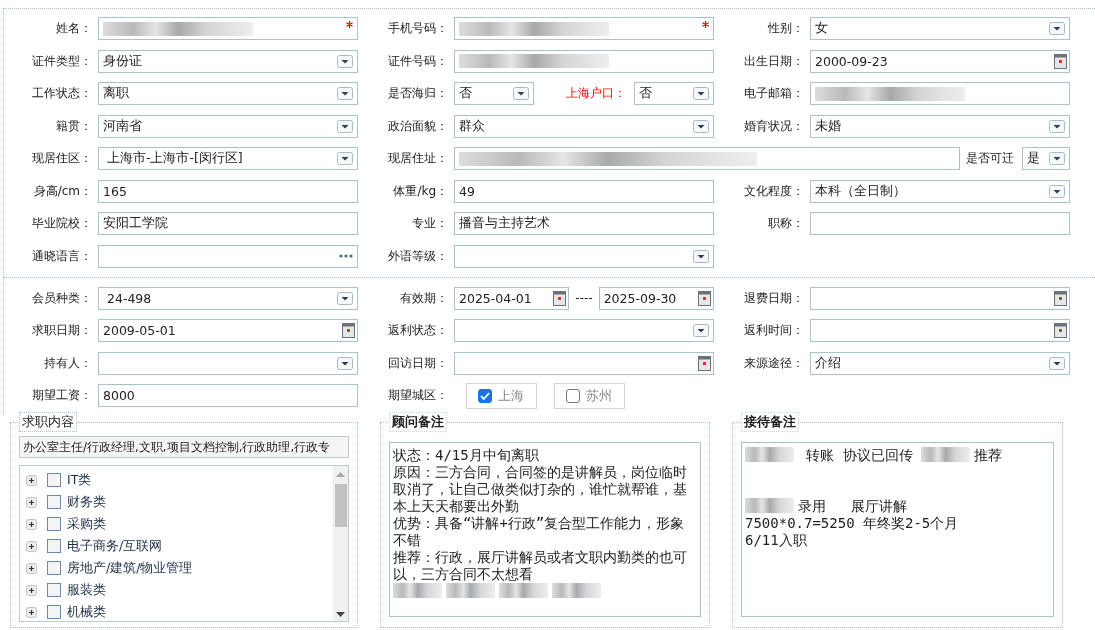  What do you see at coordinates (184, 447) in the screenshot?
I see `selected-jobs-field: 办公室主任/行政经理,文职,项目文档控制,行政助理,行政专` at bounding box center [184, 447].